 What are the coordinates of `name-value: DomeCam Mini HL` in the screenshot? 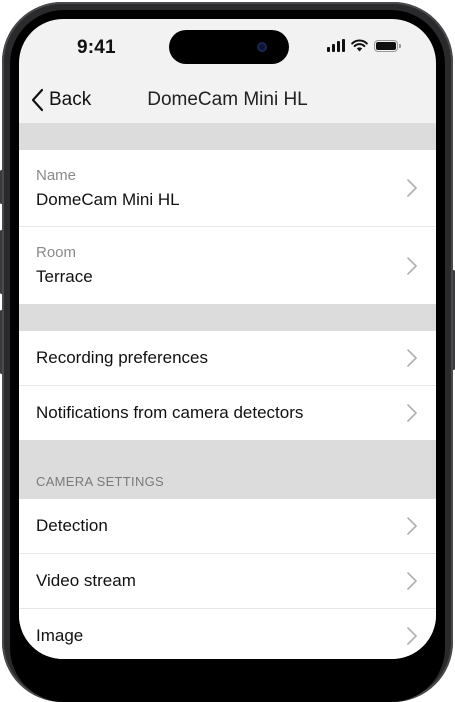 It's located at (108, 199).